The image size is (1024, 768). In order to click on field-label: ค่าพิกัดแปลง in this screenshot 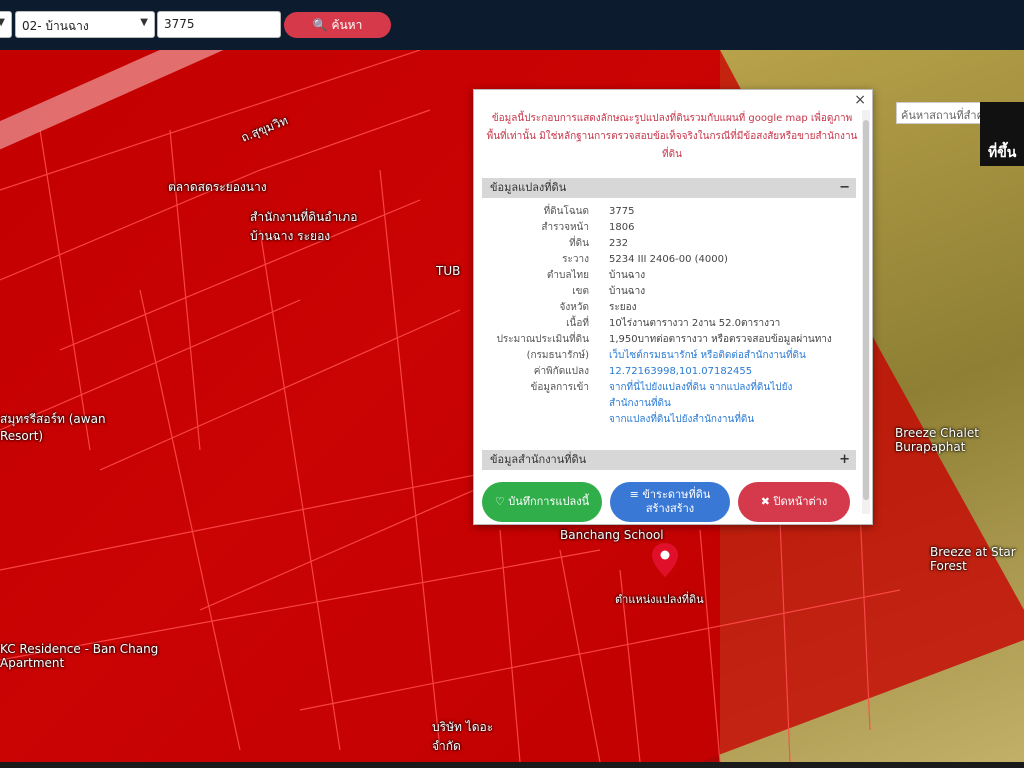, I will do `click(561, 371)`.